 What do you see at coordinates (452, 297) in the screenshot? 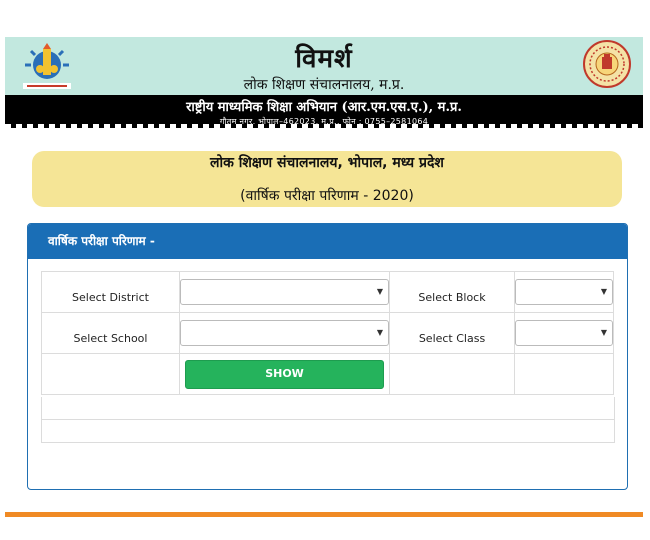
I see `block-label: Select Block` at bounding box center [452, 297].